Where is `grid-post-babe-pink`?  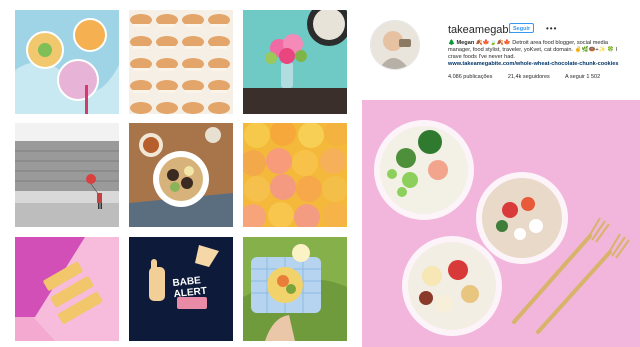 grid-post-babe-pink is located at coordinates (67, 289).